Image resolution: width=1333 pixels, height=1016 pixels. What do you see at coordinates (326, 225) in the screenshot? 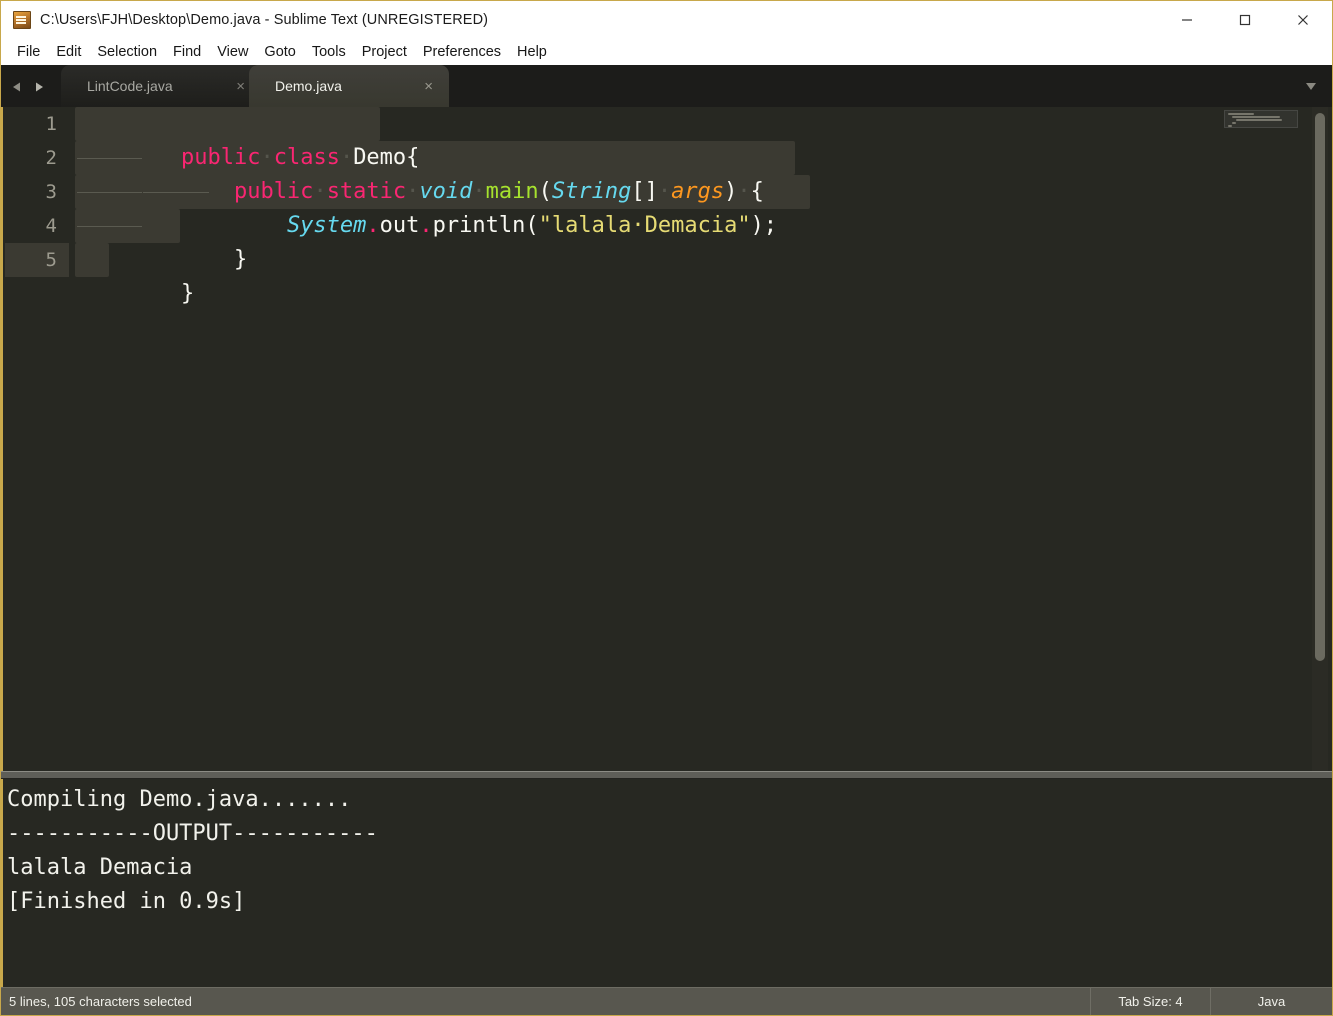
I see `token-class-system: System` at bounding box center [326, 225].